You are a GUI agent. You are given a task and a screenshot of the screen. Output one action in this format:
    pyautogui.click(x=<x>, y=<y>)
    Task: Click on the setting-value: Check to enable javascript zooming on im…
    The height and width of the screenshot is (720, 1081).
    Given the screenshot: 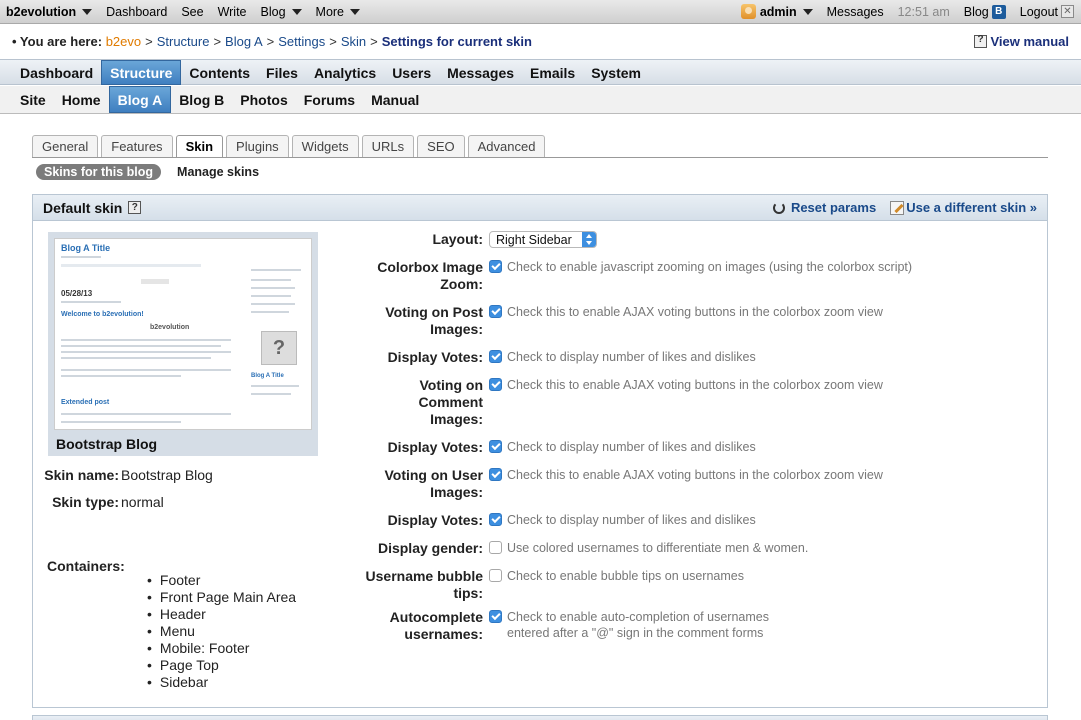 What is the action you would take?
    pyautogui.click(x=761, y=276)
    